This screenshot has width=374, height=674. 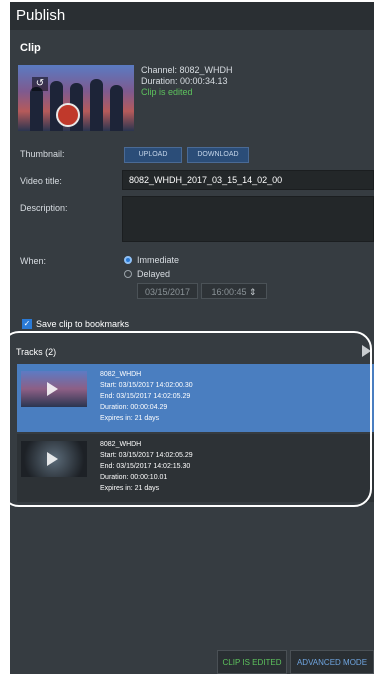 I want to click on time-stepper-icon: ⇕, so click(x=253, y=292).